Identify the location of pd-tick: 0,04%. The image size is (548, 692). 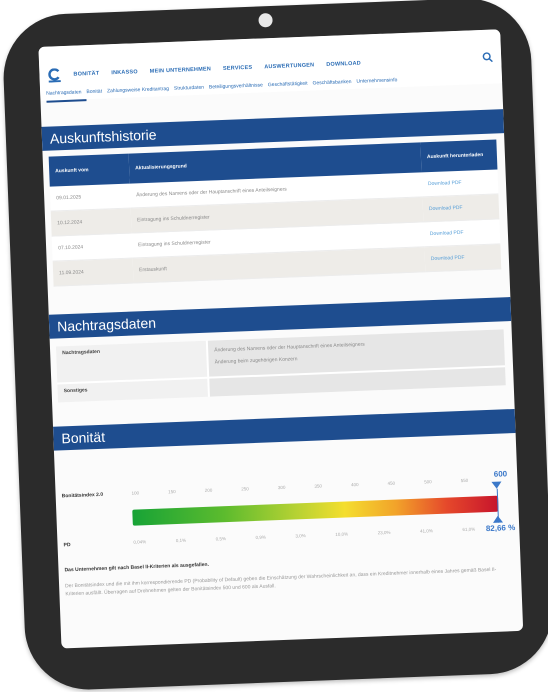
(140, 542).